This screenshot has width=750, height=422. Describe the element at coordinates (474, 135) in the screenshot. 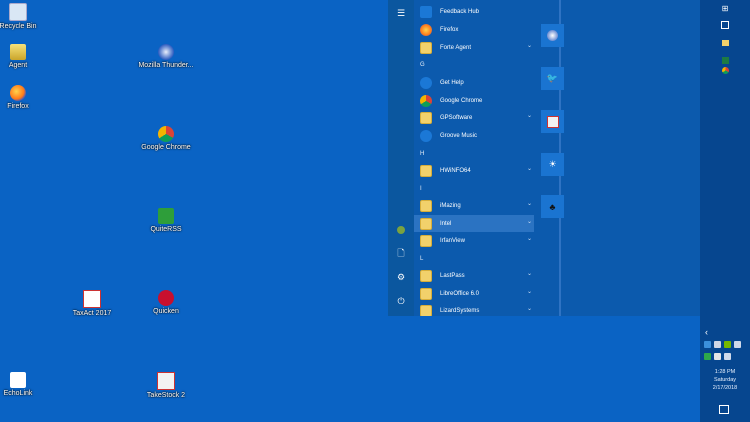

I see `app-groove-music: Groove Music` at that location.